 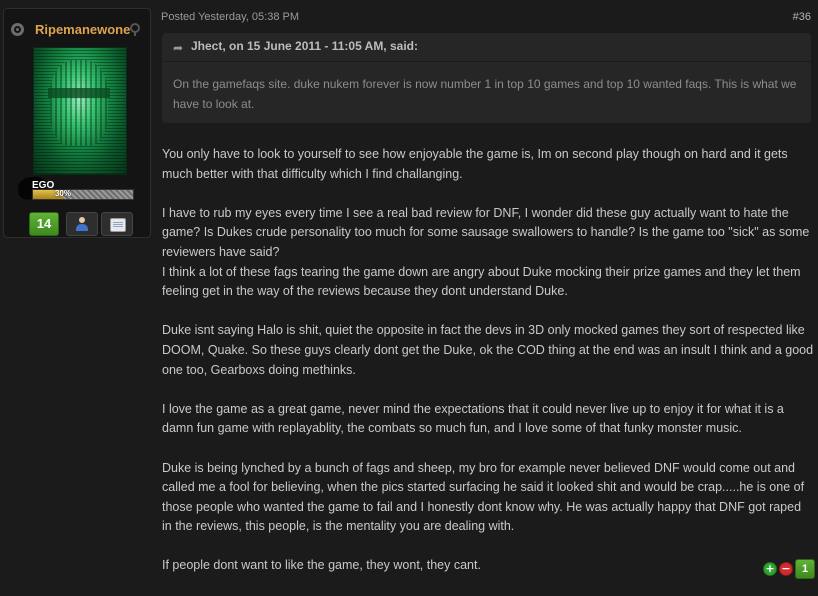 What do you see at coordinates (62, 193) in the screenshot?
I see `ego-percent: 30%` at bounding box center [62, 193].